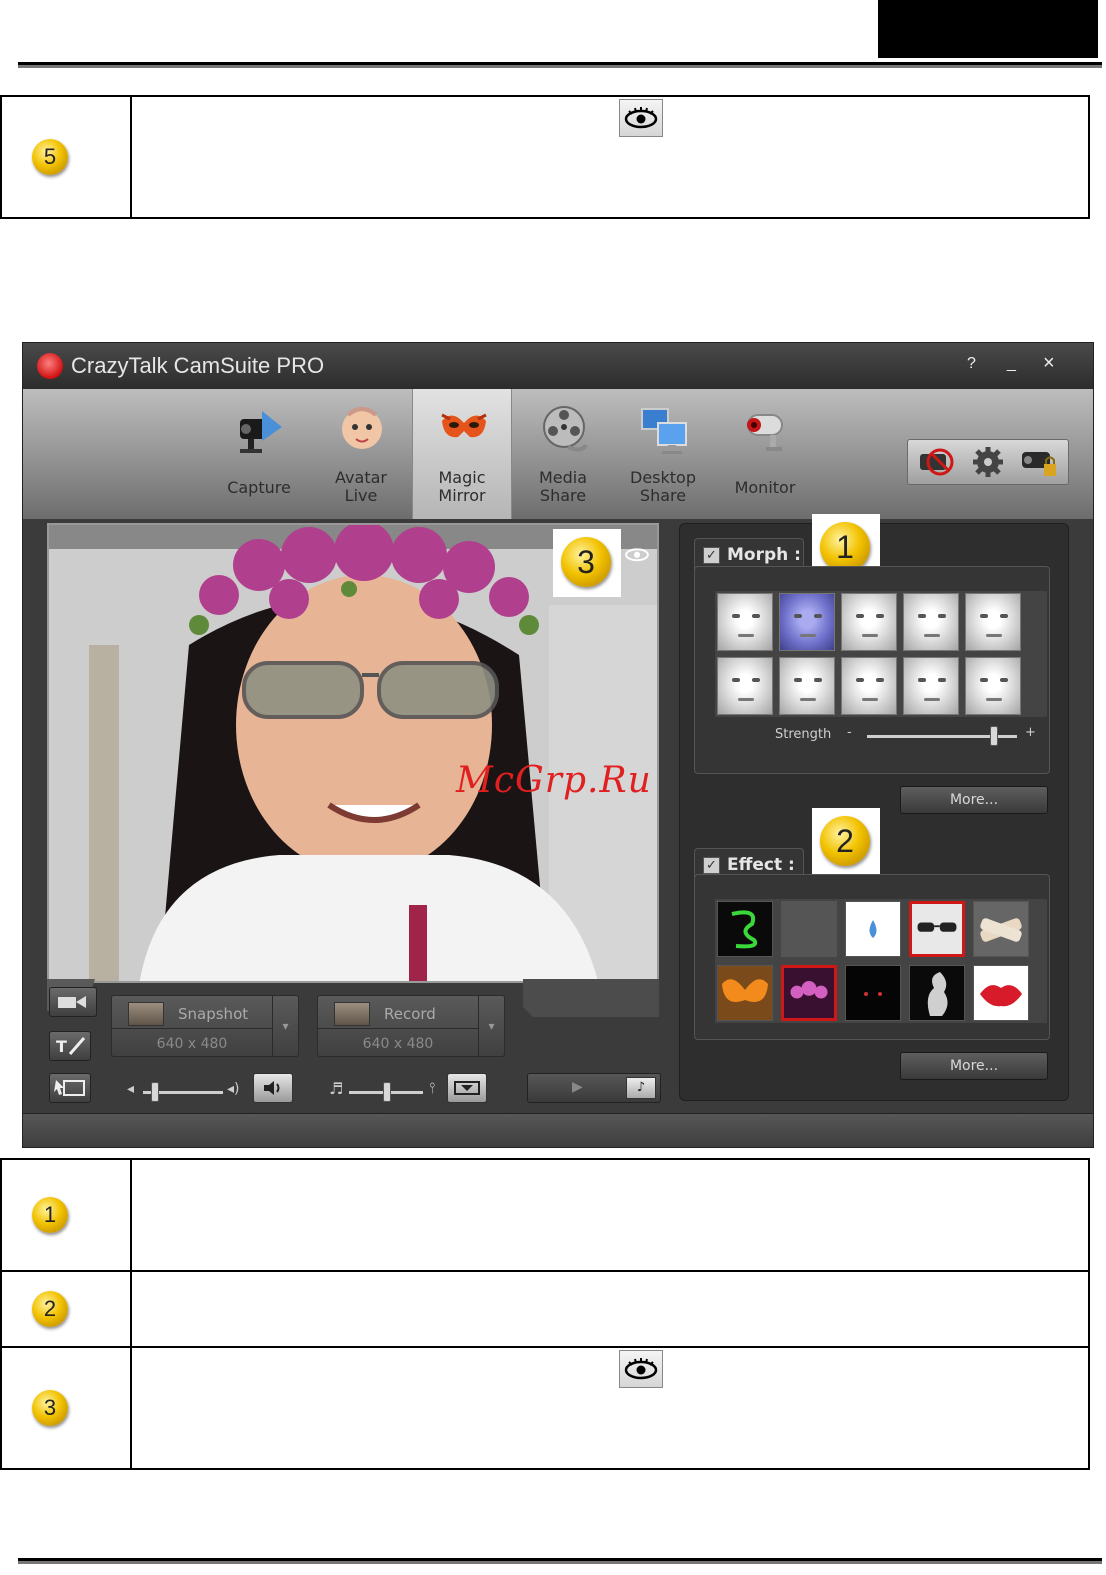  What do you see at coordinates (259, 454) in the screenshot?
I see `tool-capture: Capture` at bounding box center [259, 454].